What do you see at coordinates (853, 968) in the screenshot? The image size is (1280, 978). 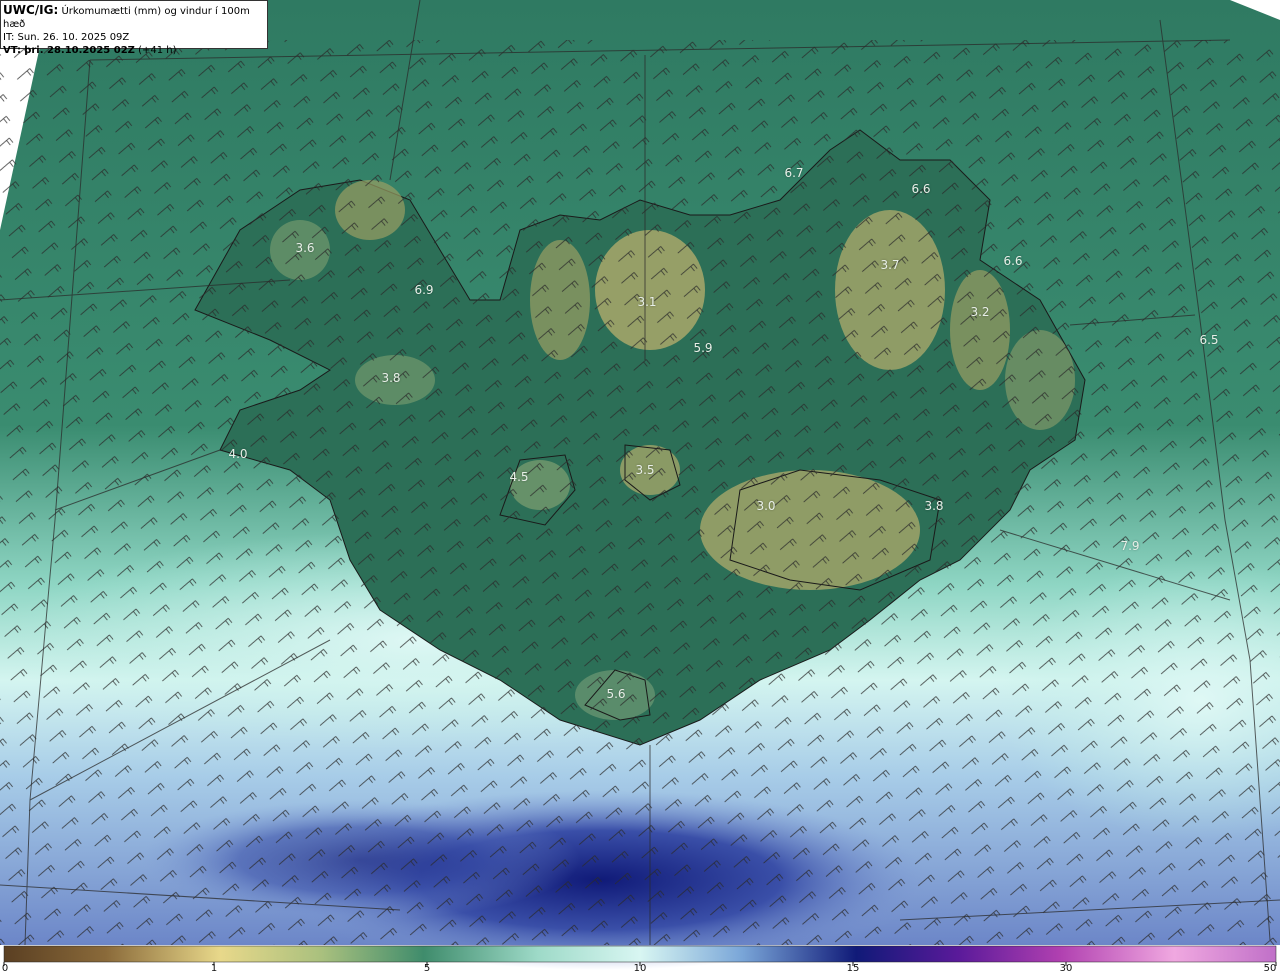 I see `colorbar-tick-label: 15` at bounding box center [853, 968].